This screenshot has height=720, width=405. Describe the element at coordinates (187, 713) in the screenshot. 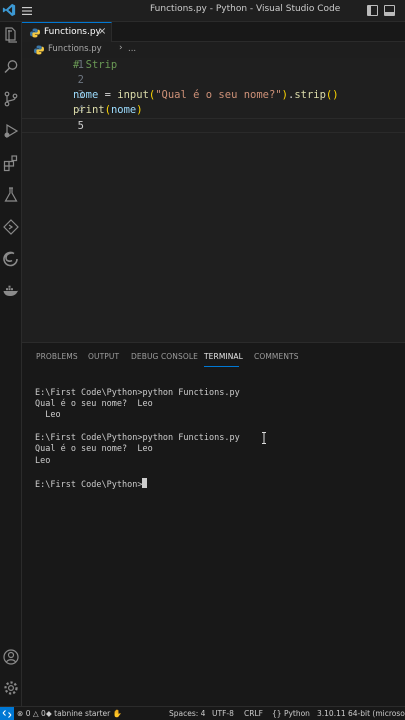

I see `indentation-status: Spaces: 4` at that location.